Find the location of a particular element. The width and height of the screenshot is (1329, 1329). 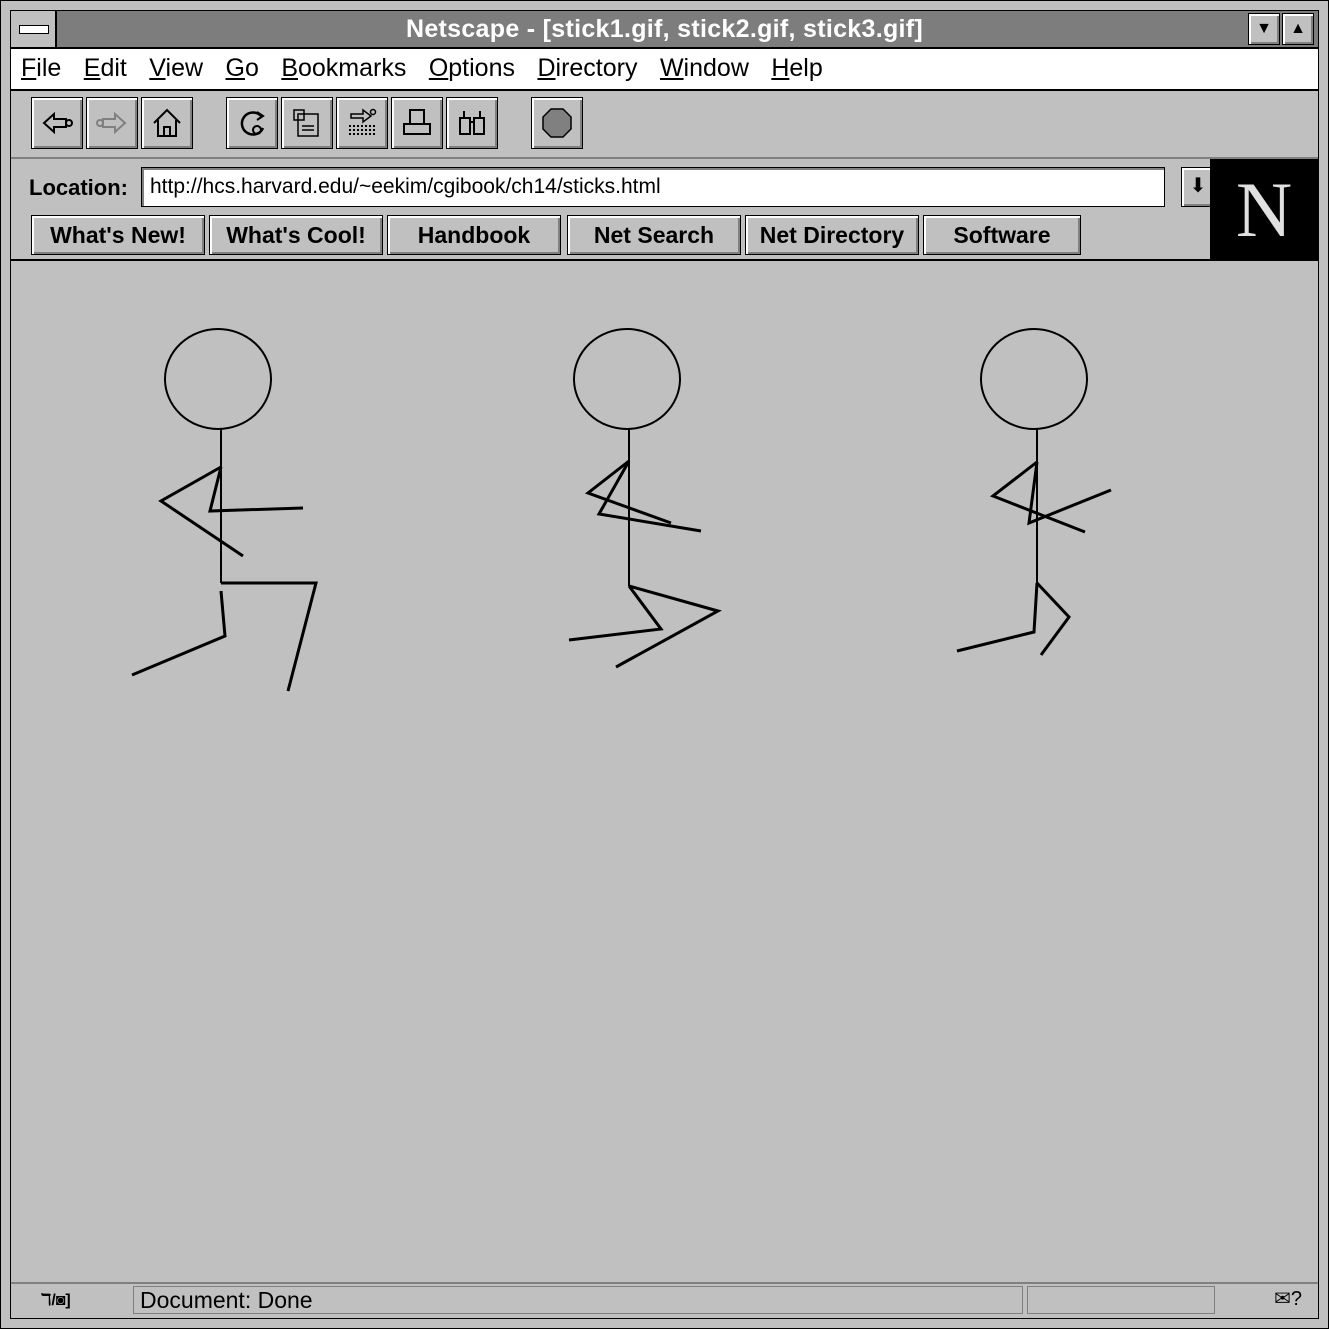

netscape-logo: N is located at coordinates (1264, 209).